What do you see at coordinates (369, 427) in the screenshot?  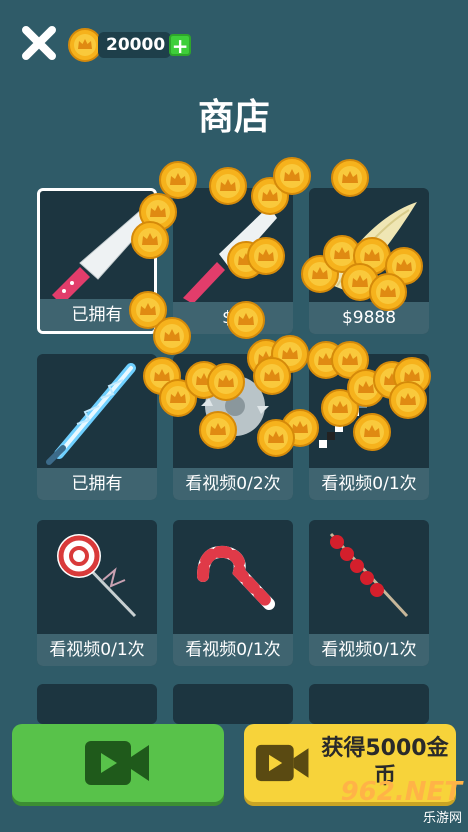 I see `shop-item-pixel-sword: 看视频0/1次` at bounding box center [369, 427].